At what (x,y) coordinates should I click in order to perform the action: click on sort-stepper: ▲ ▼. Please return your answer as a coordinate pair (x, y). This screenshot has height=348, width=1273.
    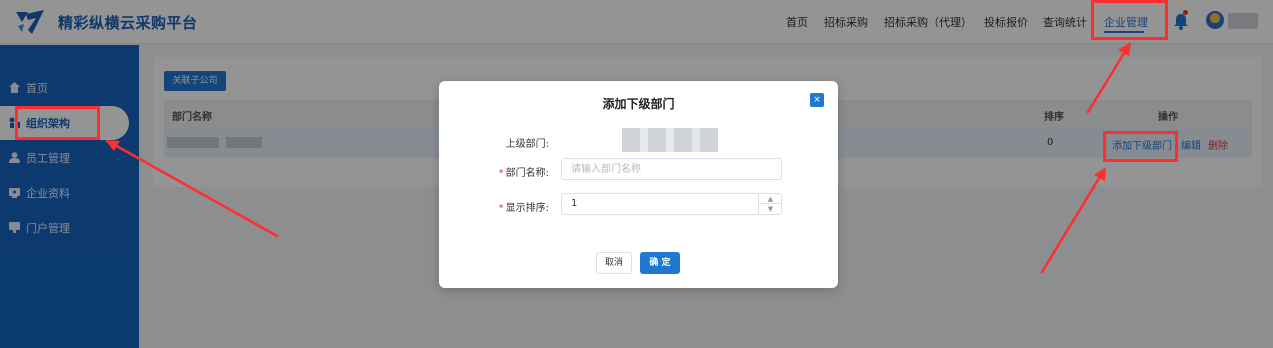
    Looking at the image, I should click on (770, 204).